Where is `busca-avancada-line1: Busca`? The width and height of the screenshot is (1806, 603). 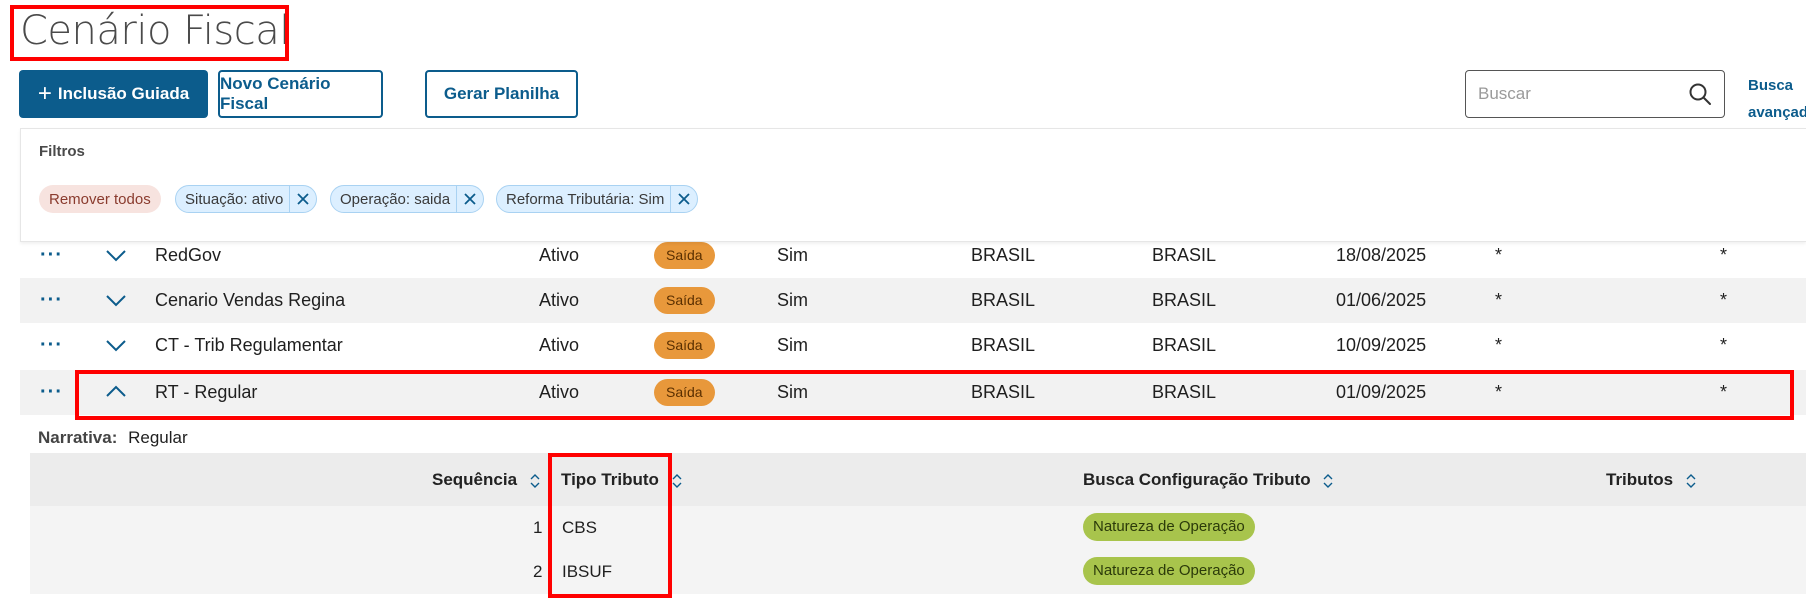 busca-avancada-line1: Busca is located at coordinates (1771, 85).